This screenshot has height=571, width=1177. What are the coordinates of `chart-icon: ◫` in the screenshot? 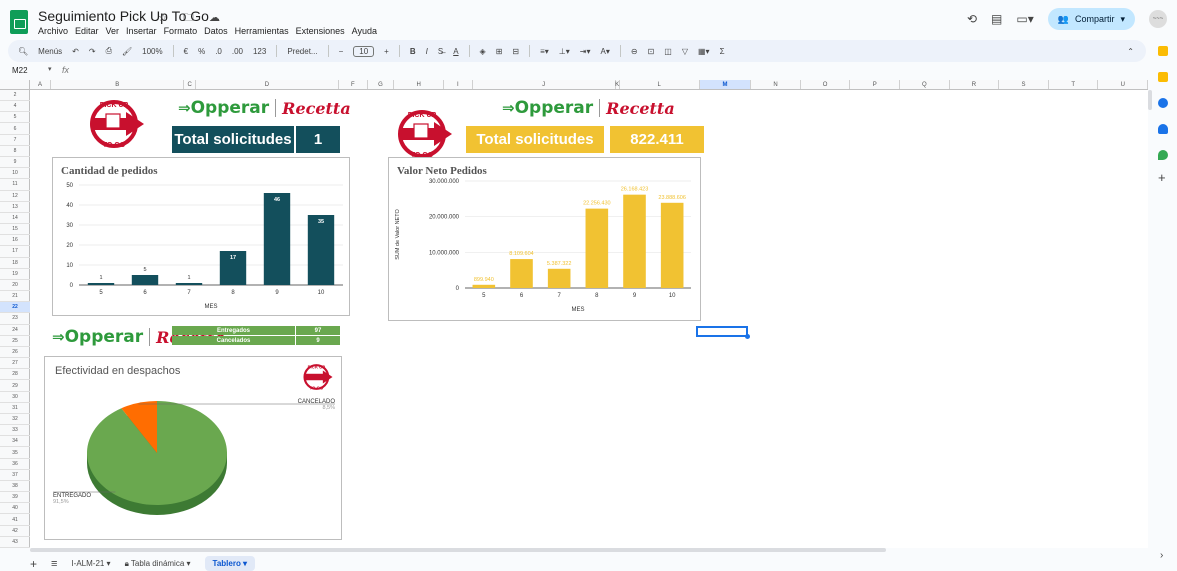 It's located at (668, 51).